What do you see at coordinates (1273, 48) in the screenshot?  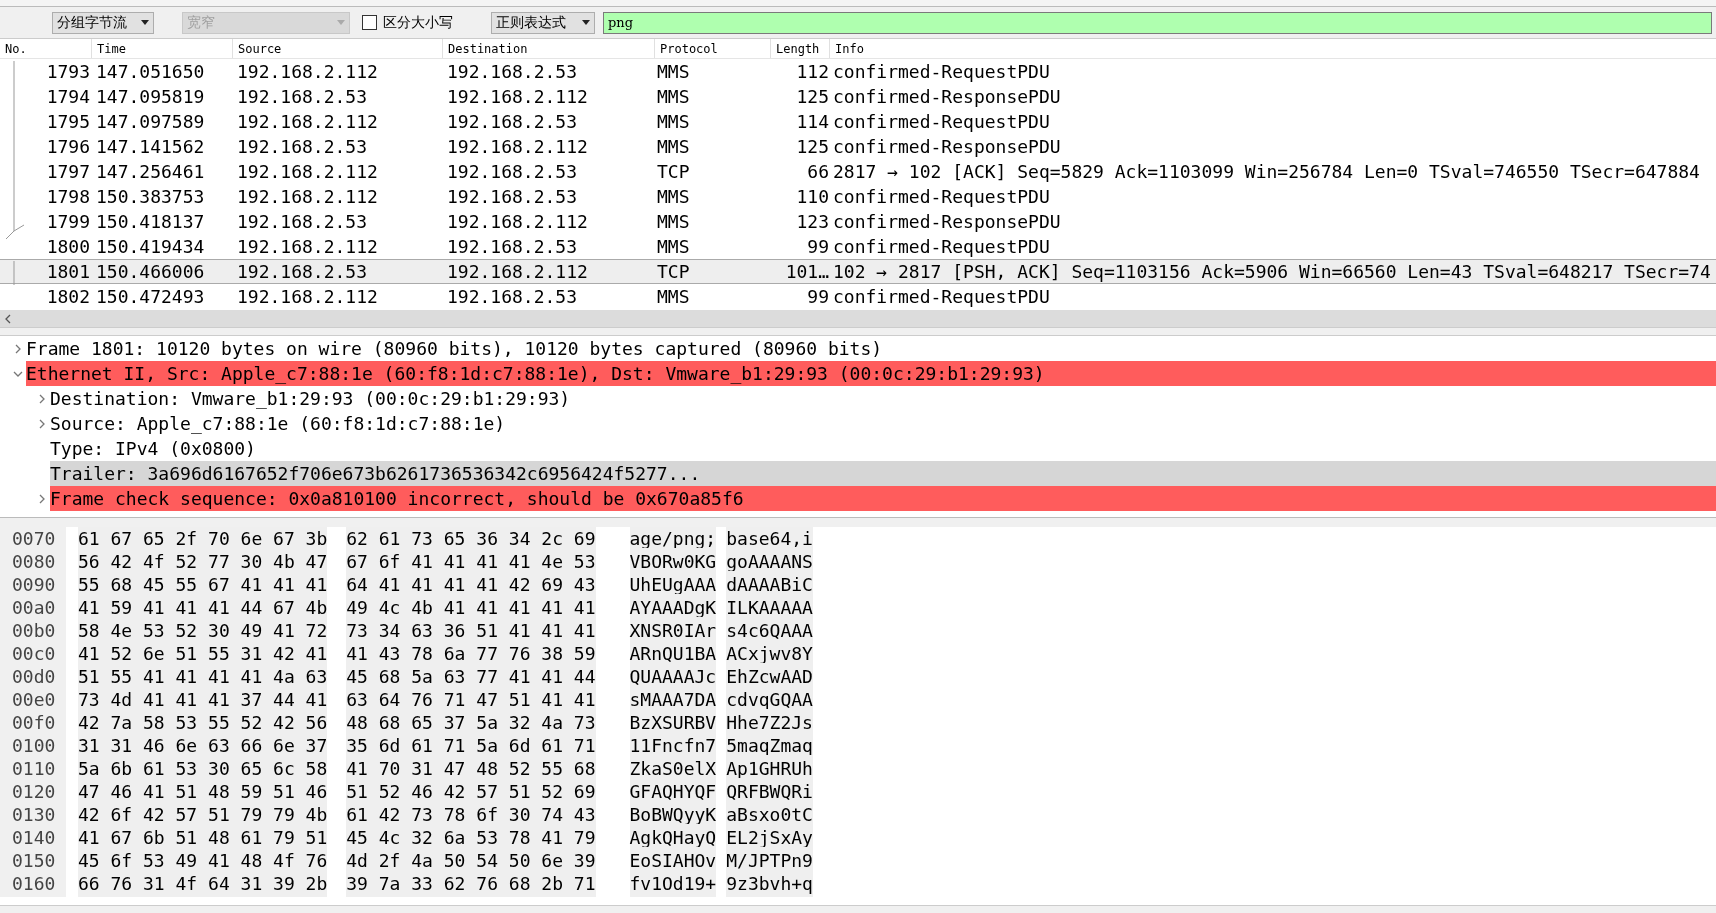 I see `column-header: Info` at bounding box center [1273, 48].